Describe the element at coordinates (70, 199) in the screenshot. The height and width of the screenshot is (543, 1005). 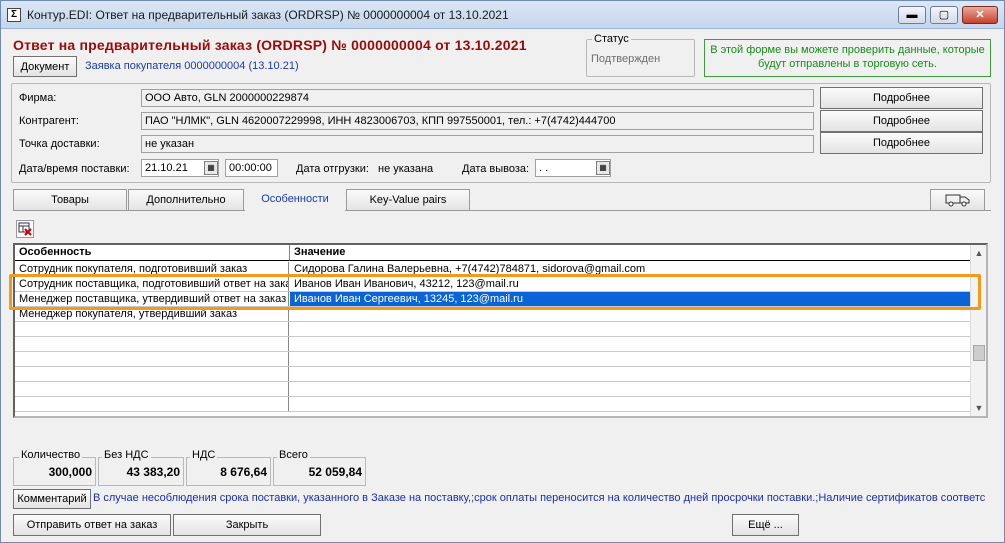
I see `tab-goods: Товары` at that location.